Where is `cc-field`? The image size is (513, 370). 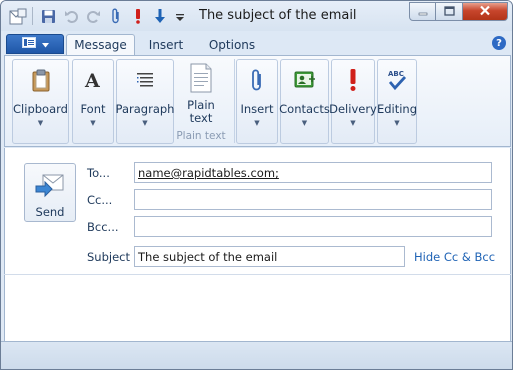 cc-field is located at coordinates (313, 199).